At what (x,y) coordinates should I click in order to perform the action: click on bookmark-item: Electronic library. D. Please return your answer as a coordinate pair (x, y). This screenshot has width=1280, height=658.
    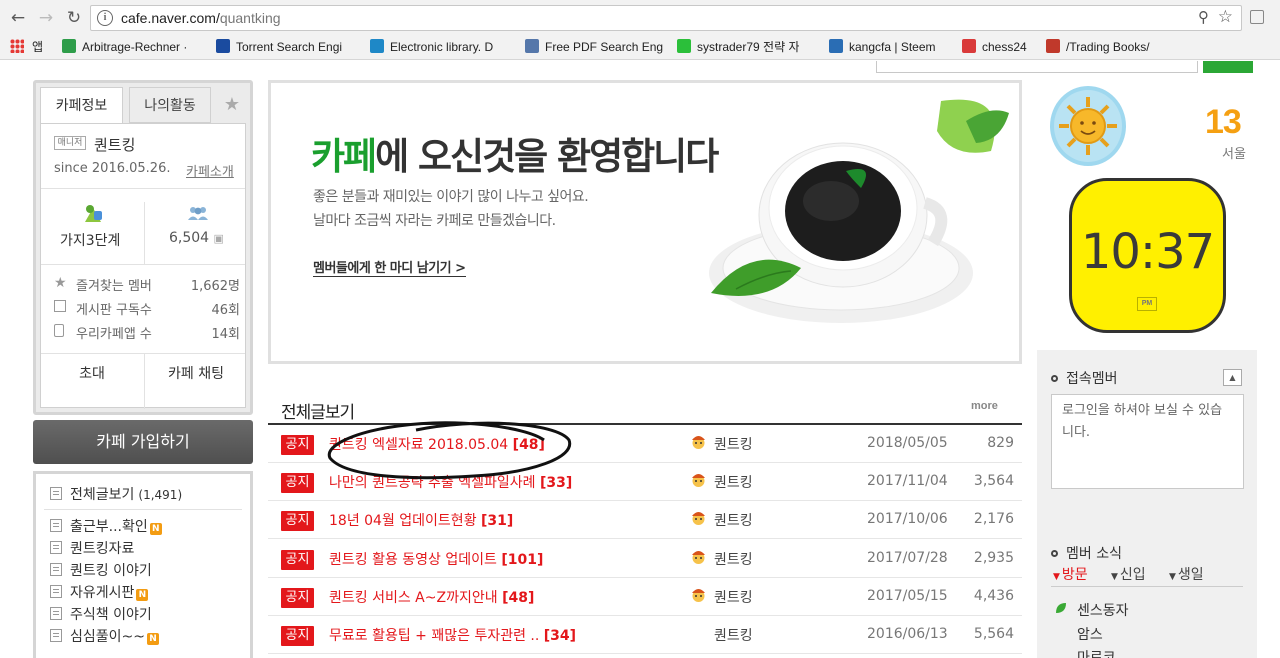
    Looking at the image, I should click on (431, 48).